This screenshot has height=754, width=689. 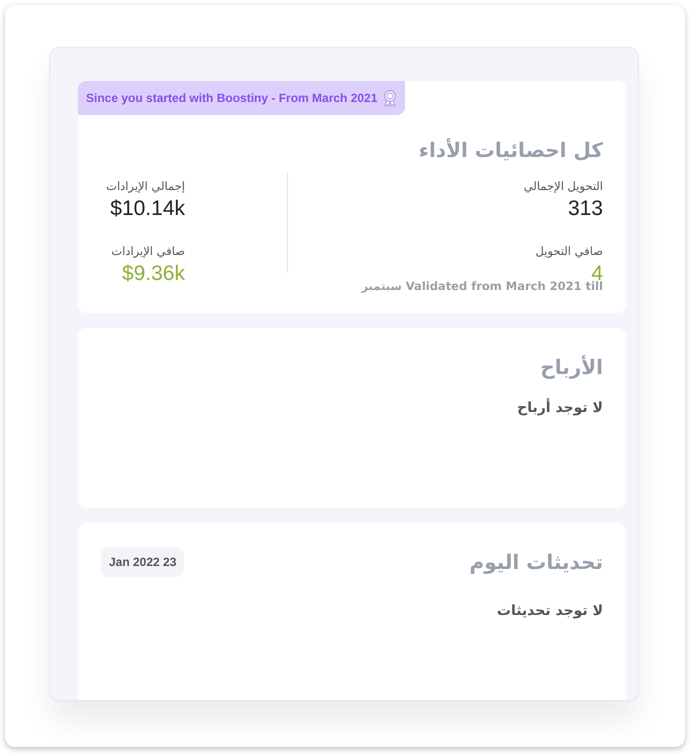 What do you see at coordinates (148, 251) in the screenshot?
I see `stat-label: صافي الإيرادات` at bounding box center [148, 251].